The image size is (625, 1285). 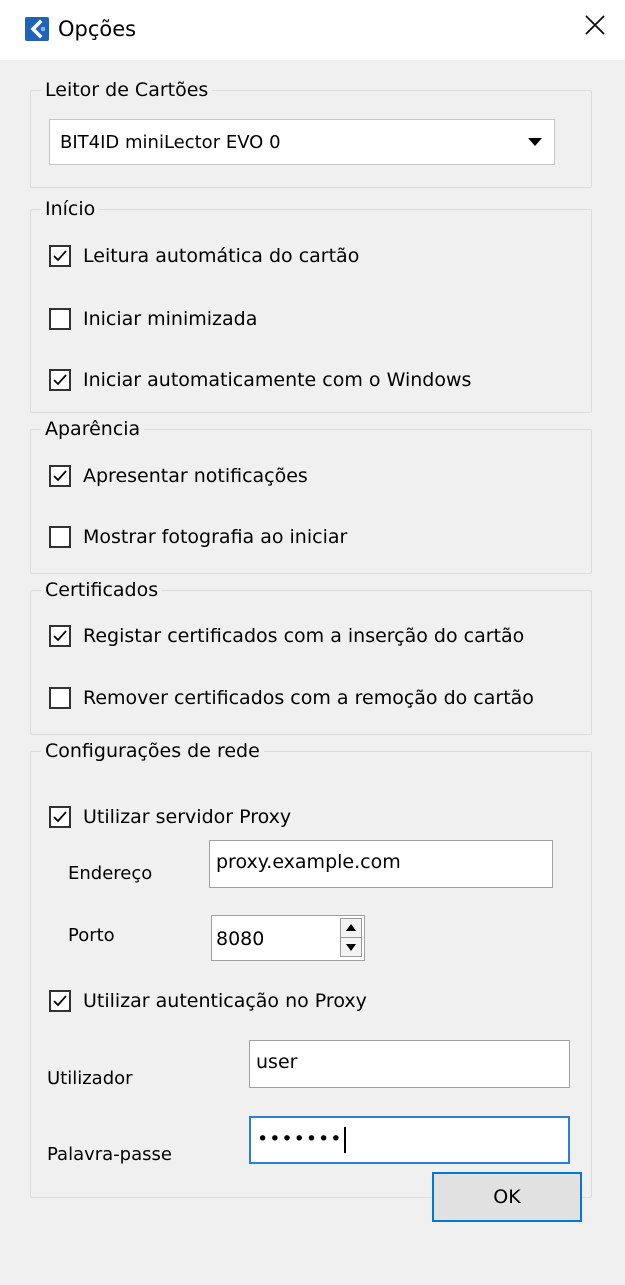 I want to click on remove-certs-checkbox, so click(x=60, y=698).